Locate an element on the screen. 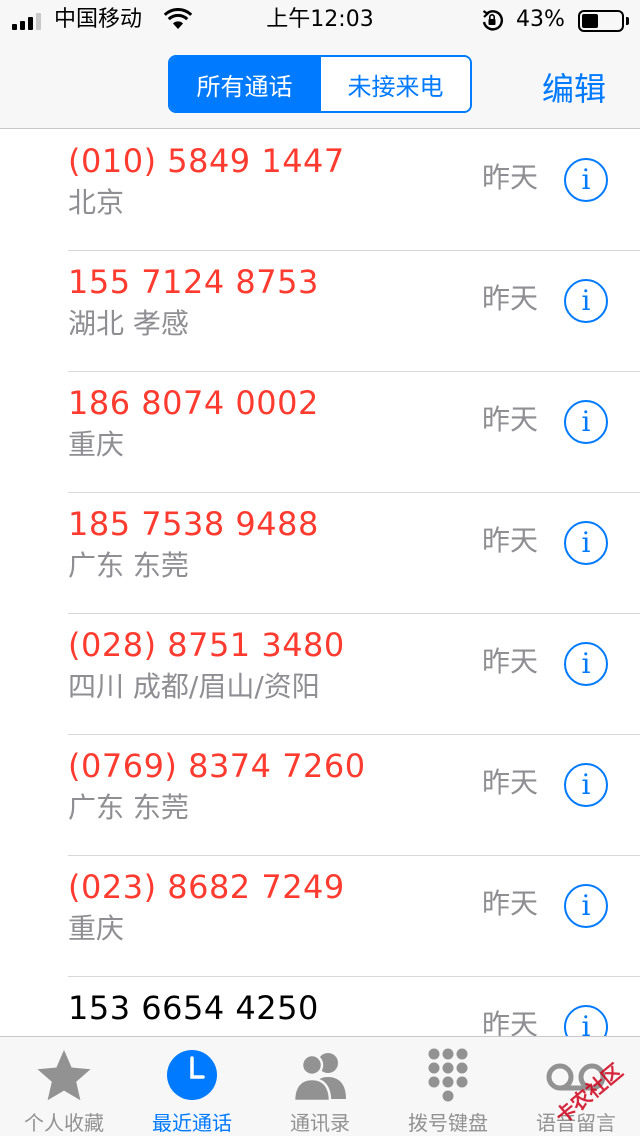  call-row: (023) 8682 7249 重庆 昨天 i is located at coordinates (354, 916).